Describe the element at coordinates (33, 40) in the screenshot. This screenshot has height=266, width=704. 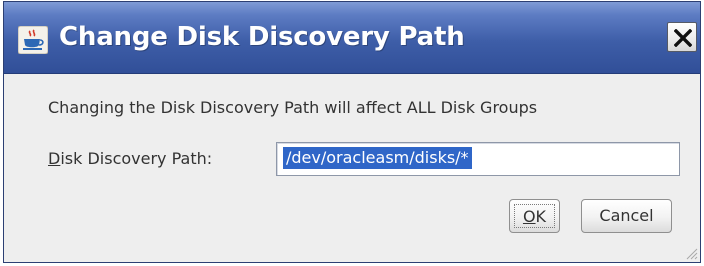
I see `java-cup-icon` at that location.